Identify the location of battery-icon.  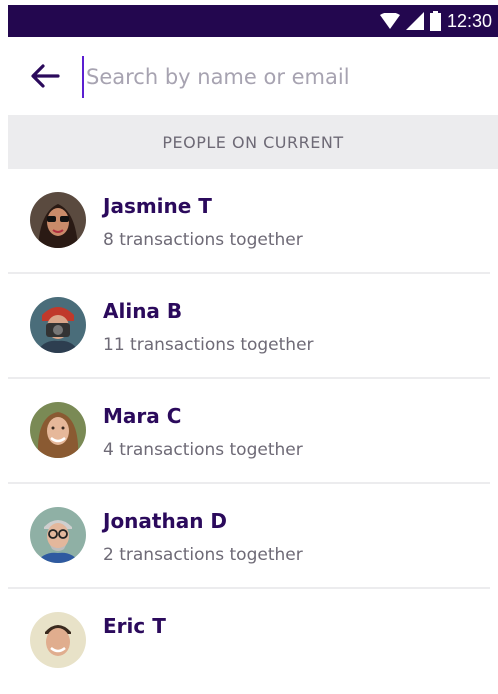
(435, 21).